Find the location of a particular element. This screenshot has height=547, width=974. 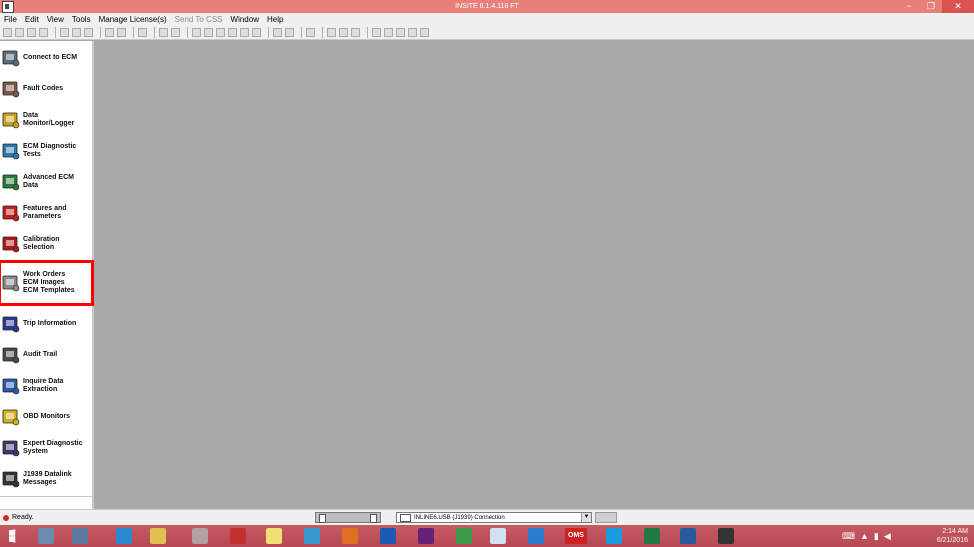

sidebar-item-j1939-datalink: J1939 Datalink Messages is located at coordinates (46, 479).